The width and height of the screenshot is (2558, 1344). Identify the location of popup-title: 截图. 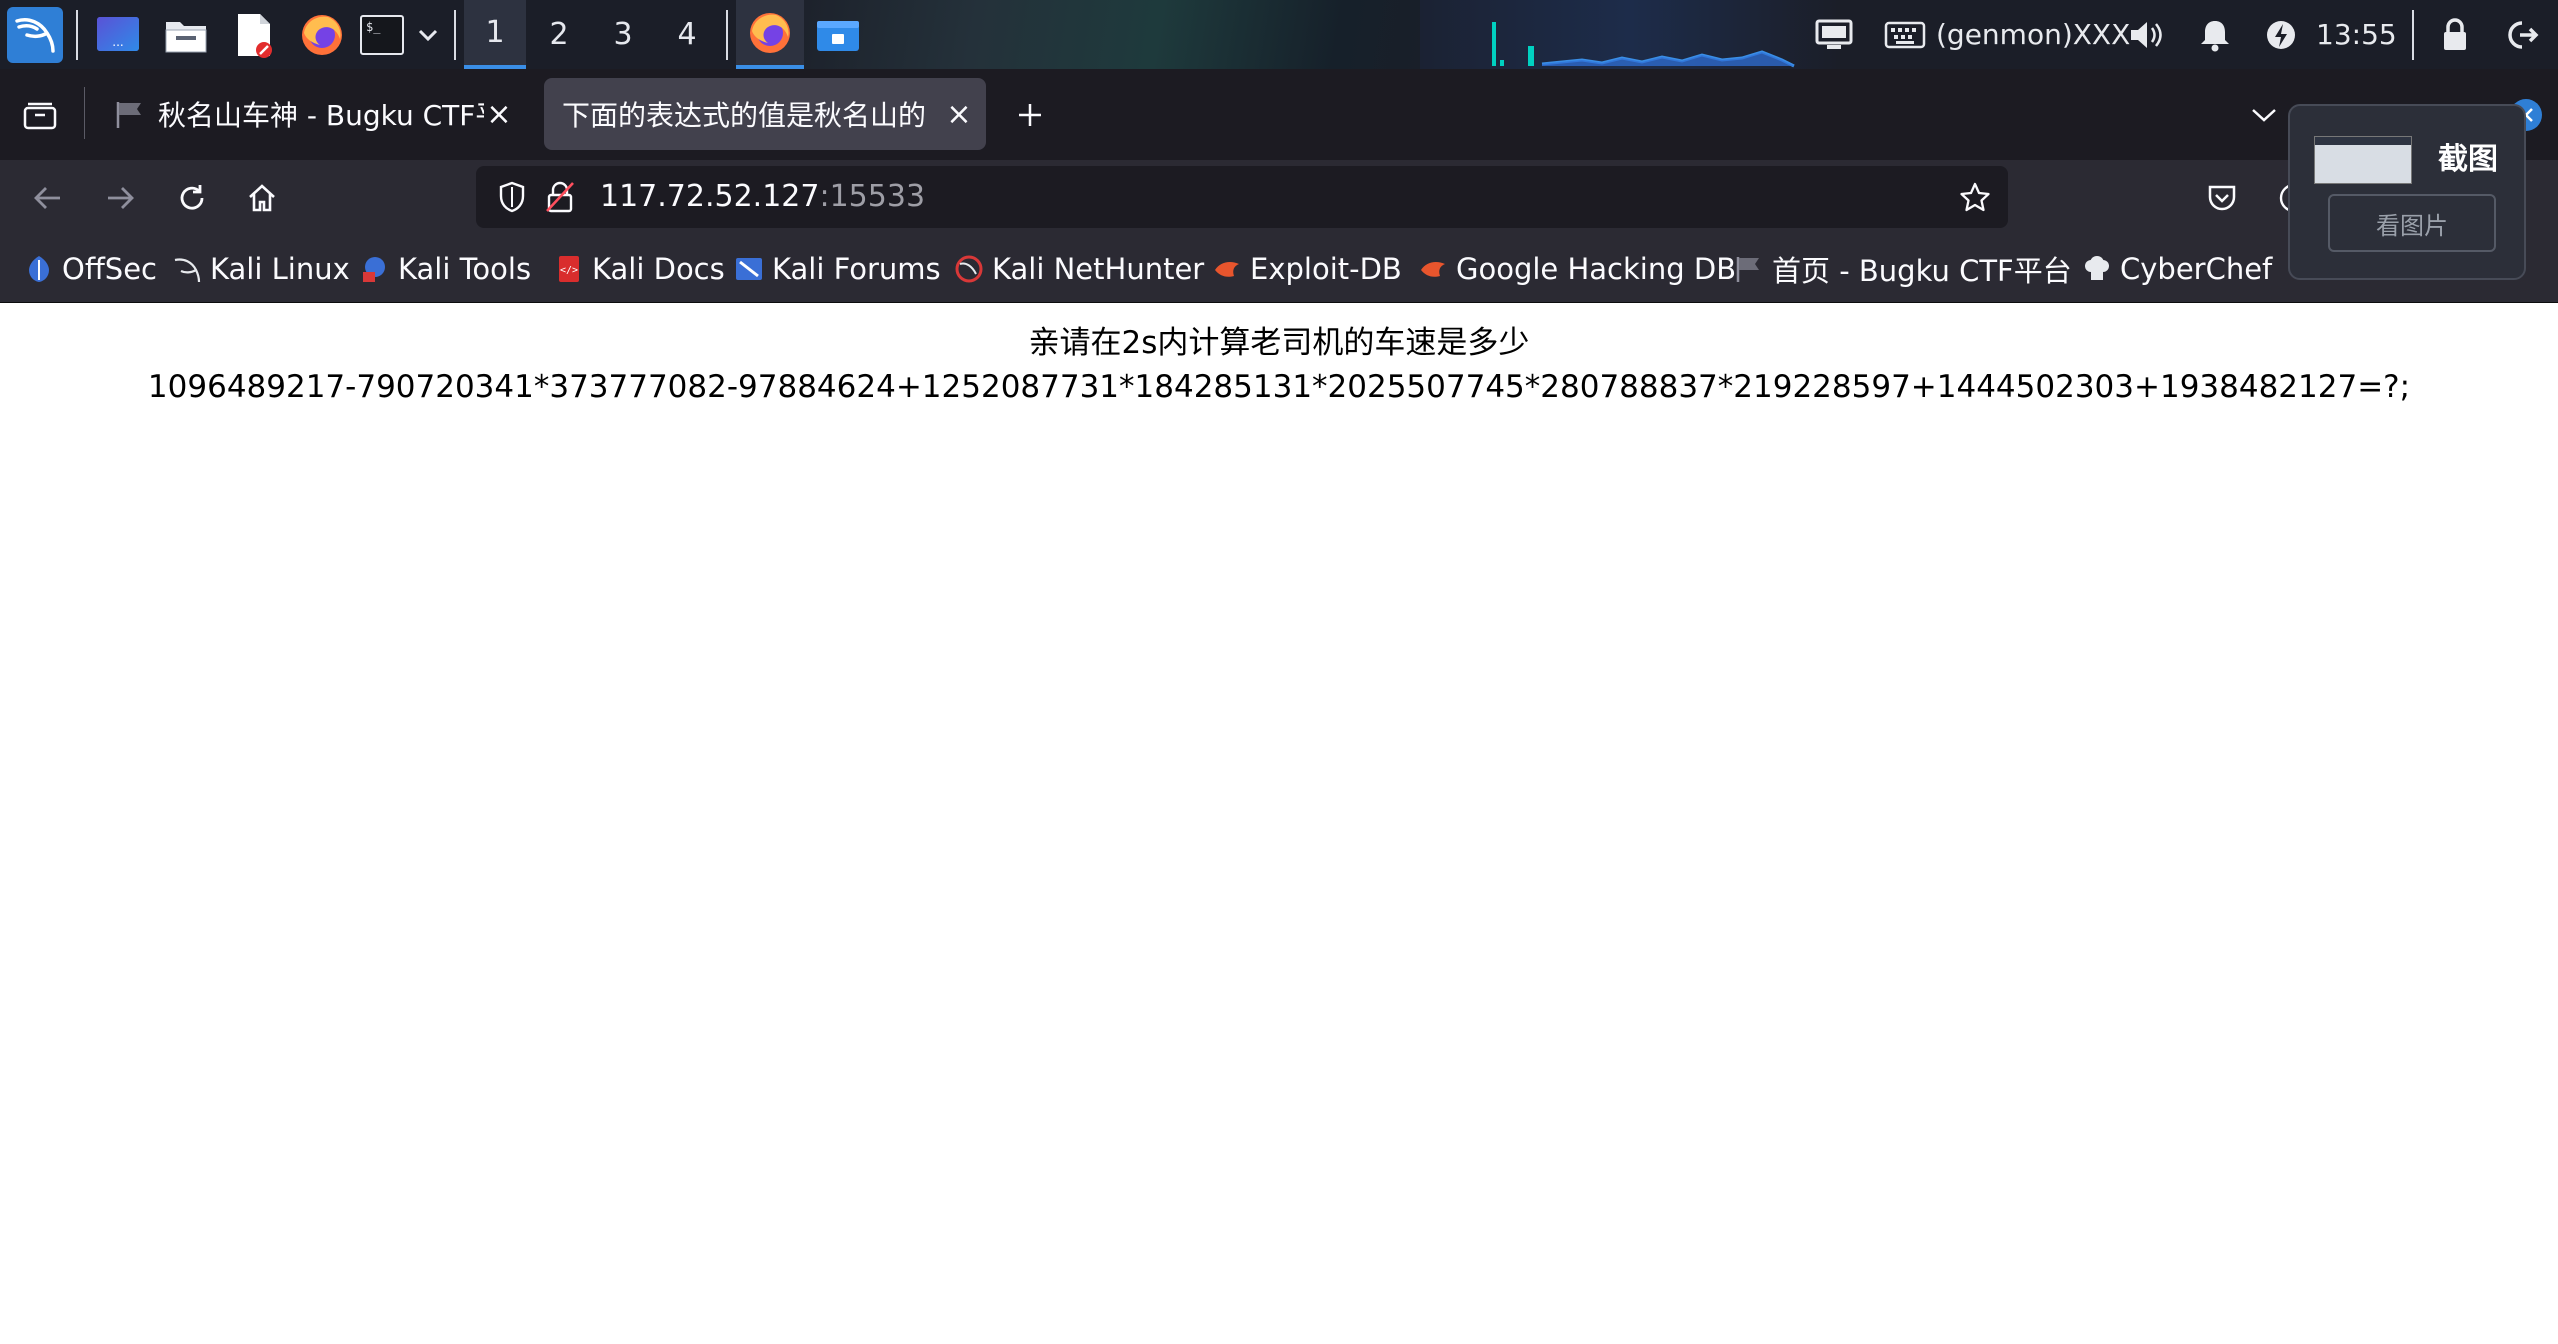
(2468, 159).